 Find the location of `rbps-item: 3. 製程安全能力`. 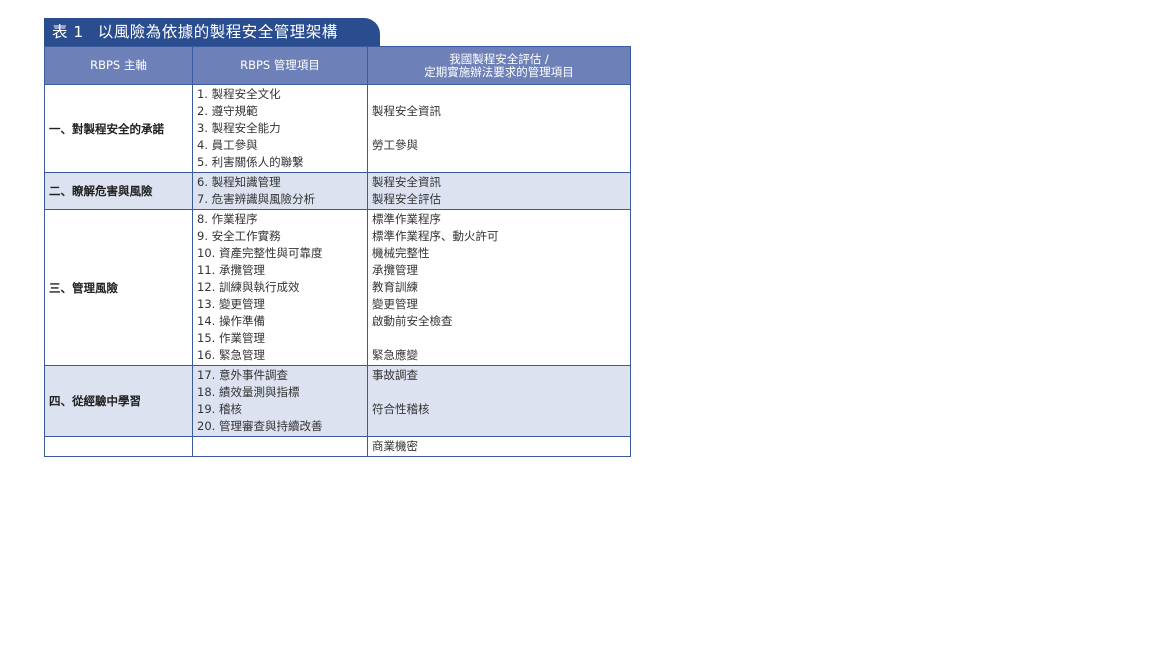

rbps-item: 3. 製程安全能力 is located at coordinates (239, 128).